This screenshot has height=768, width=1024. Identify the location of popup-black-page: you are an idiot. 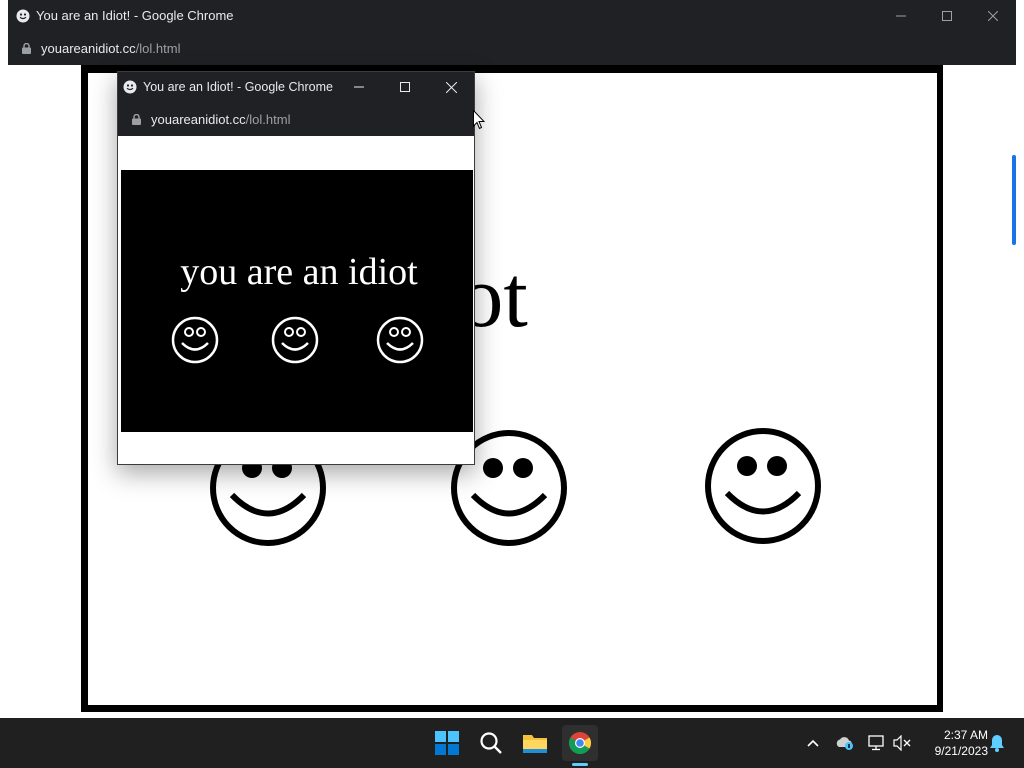
(297, 301).